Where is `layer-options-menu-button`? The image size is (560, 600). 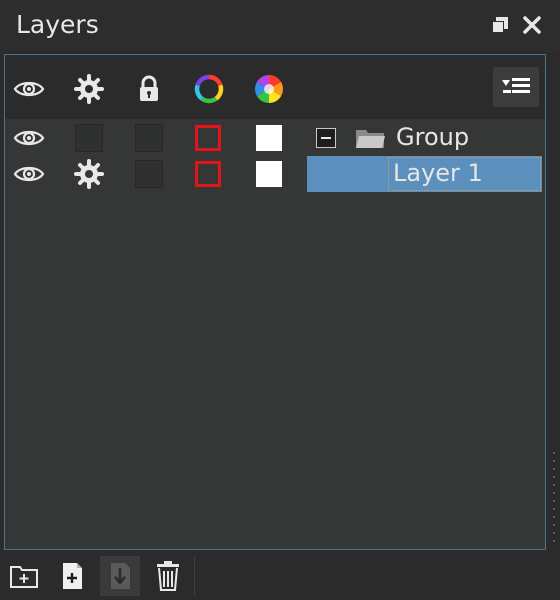 layer-options-menu-button is located at coordinates (516, 87).